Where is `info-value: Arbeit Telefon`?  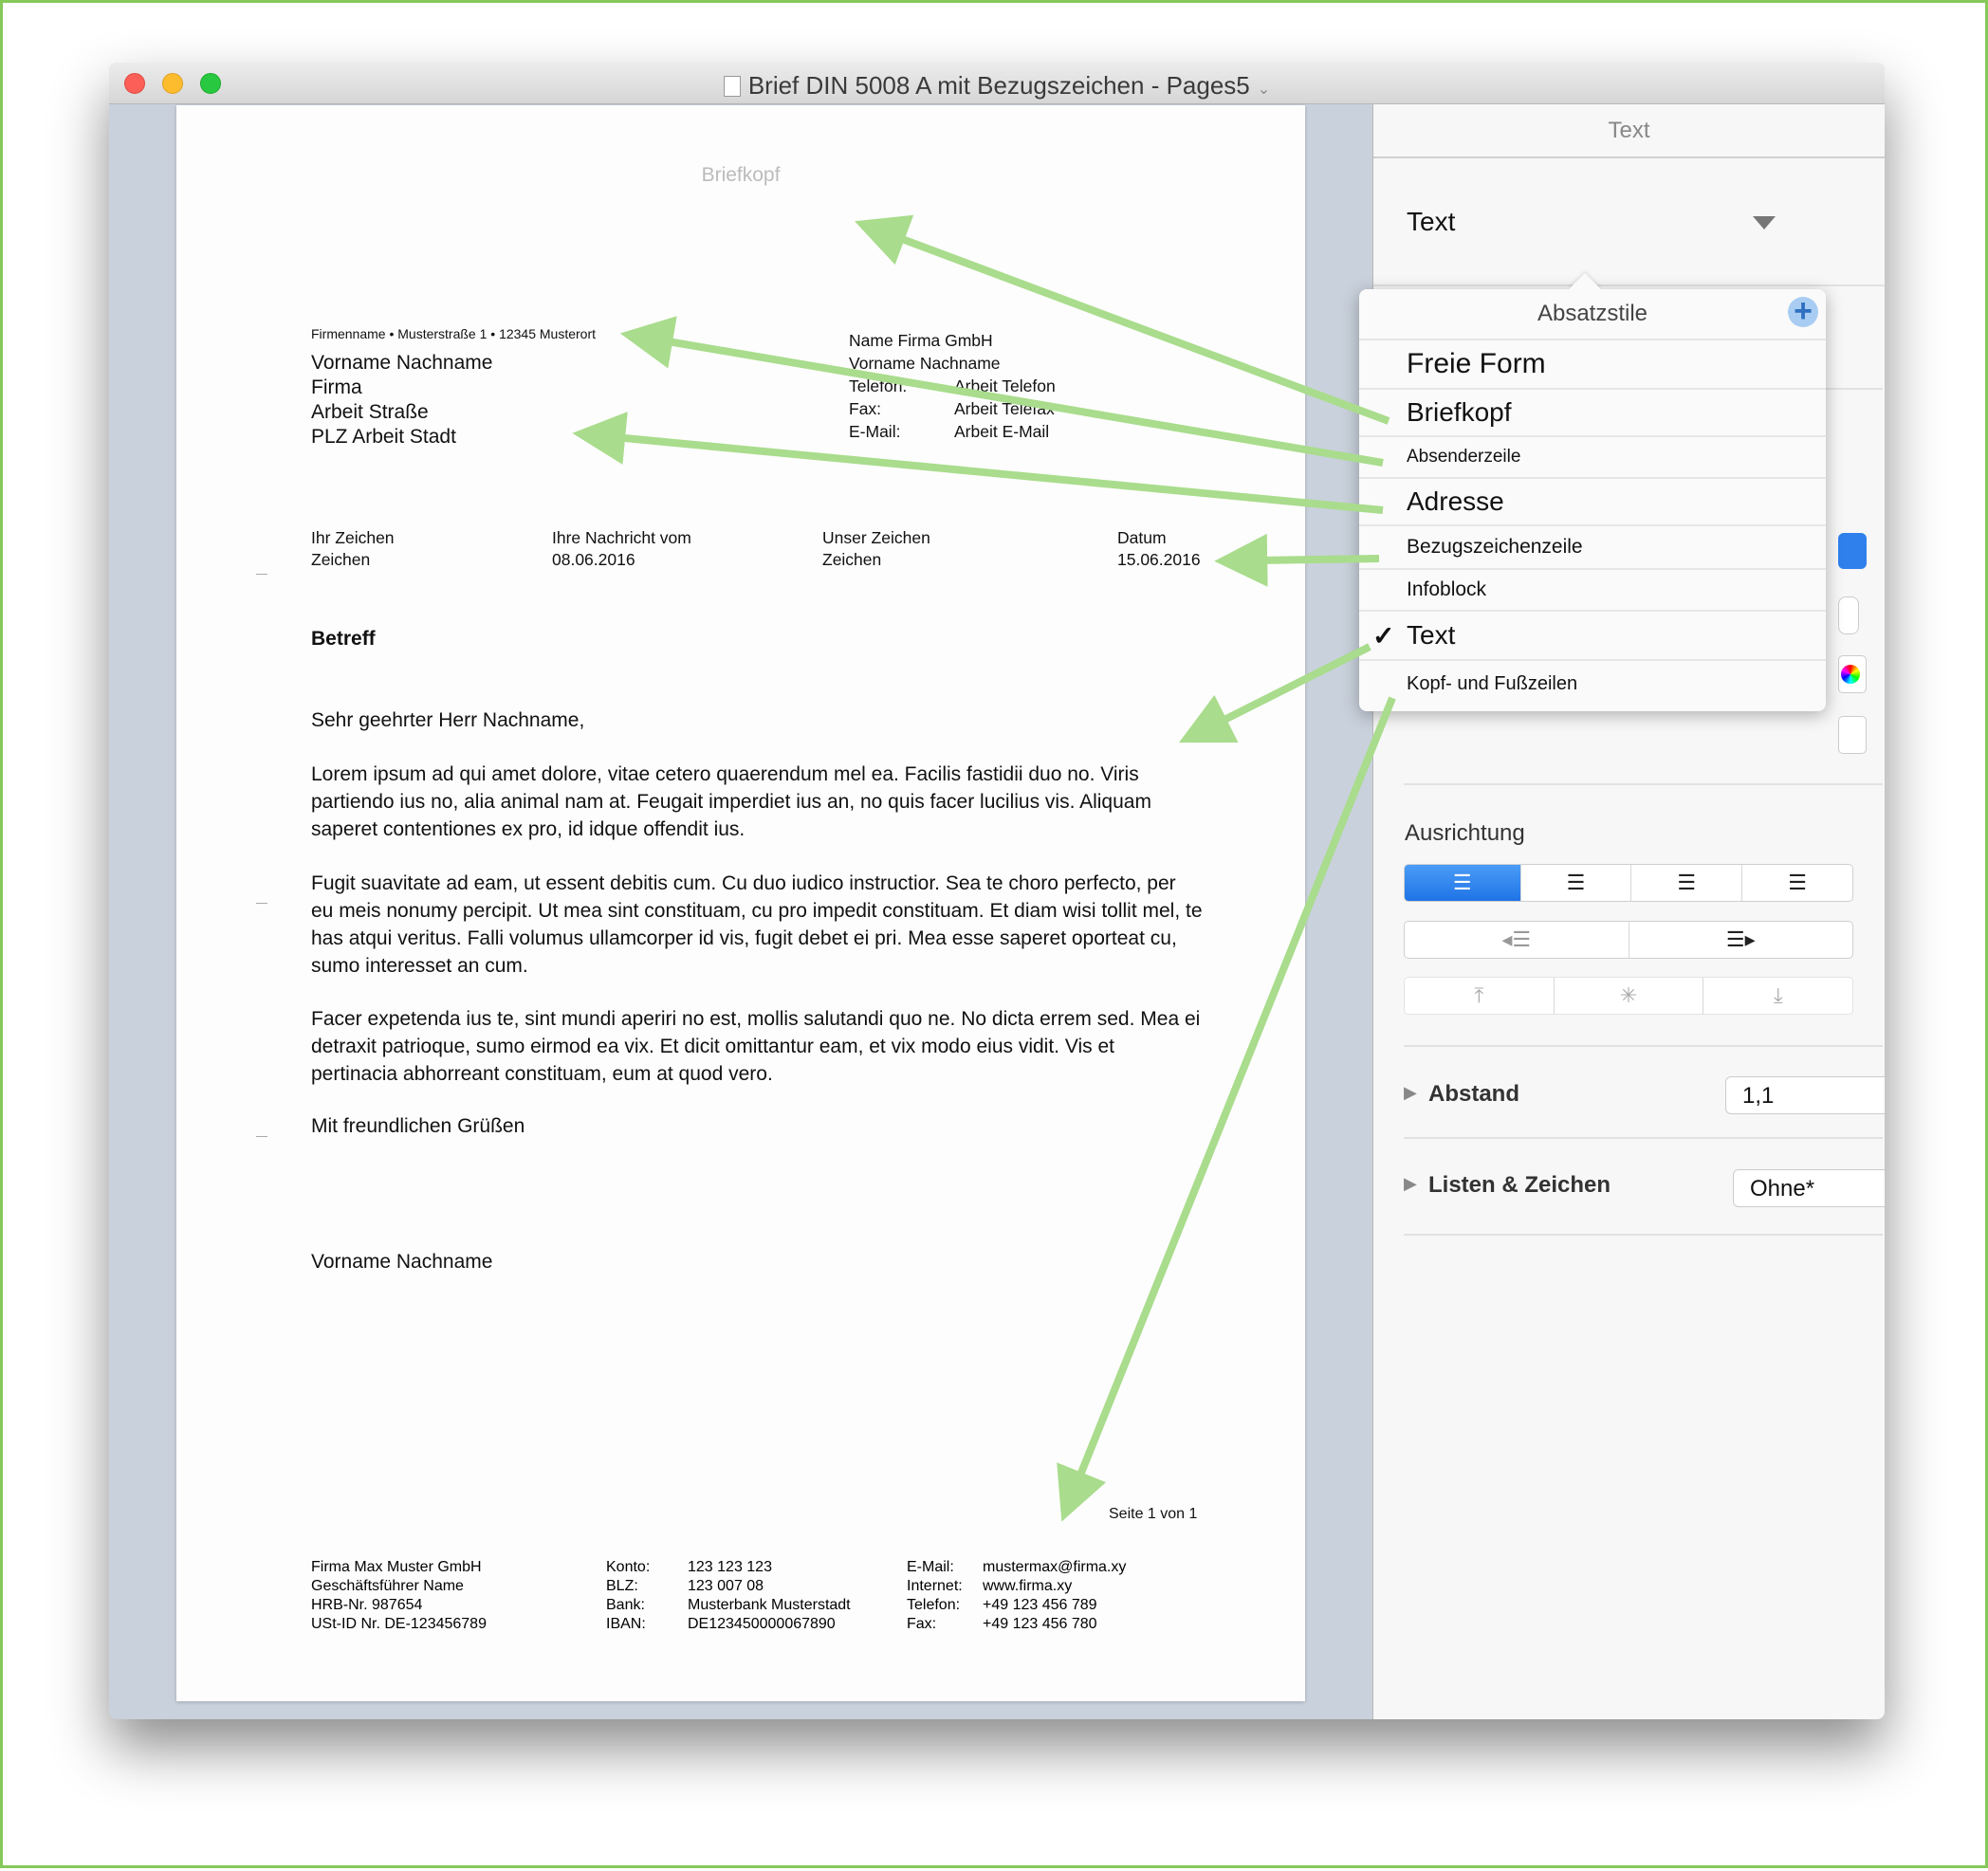 info-value: Arbeit Telefon is located at coordinates (1005, 385).